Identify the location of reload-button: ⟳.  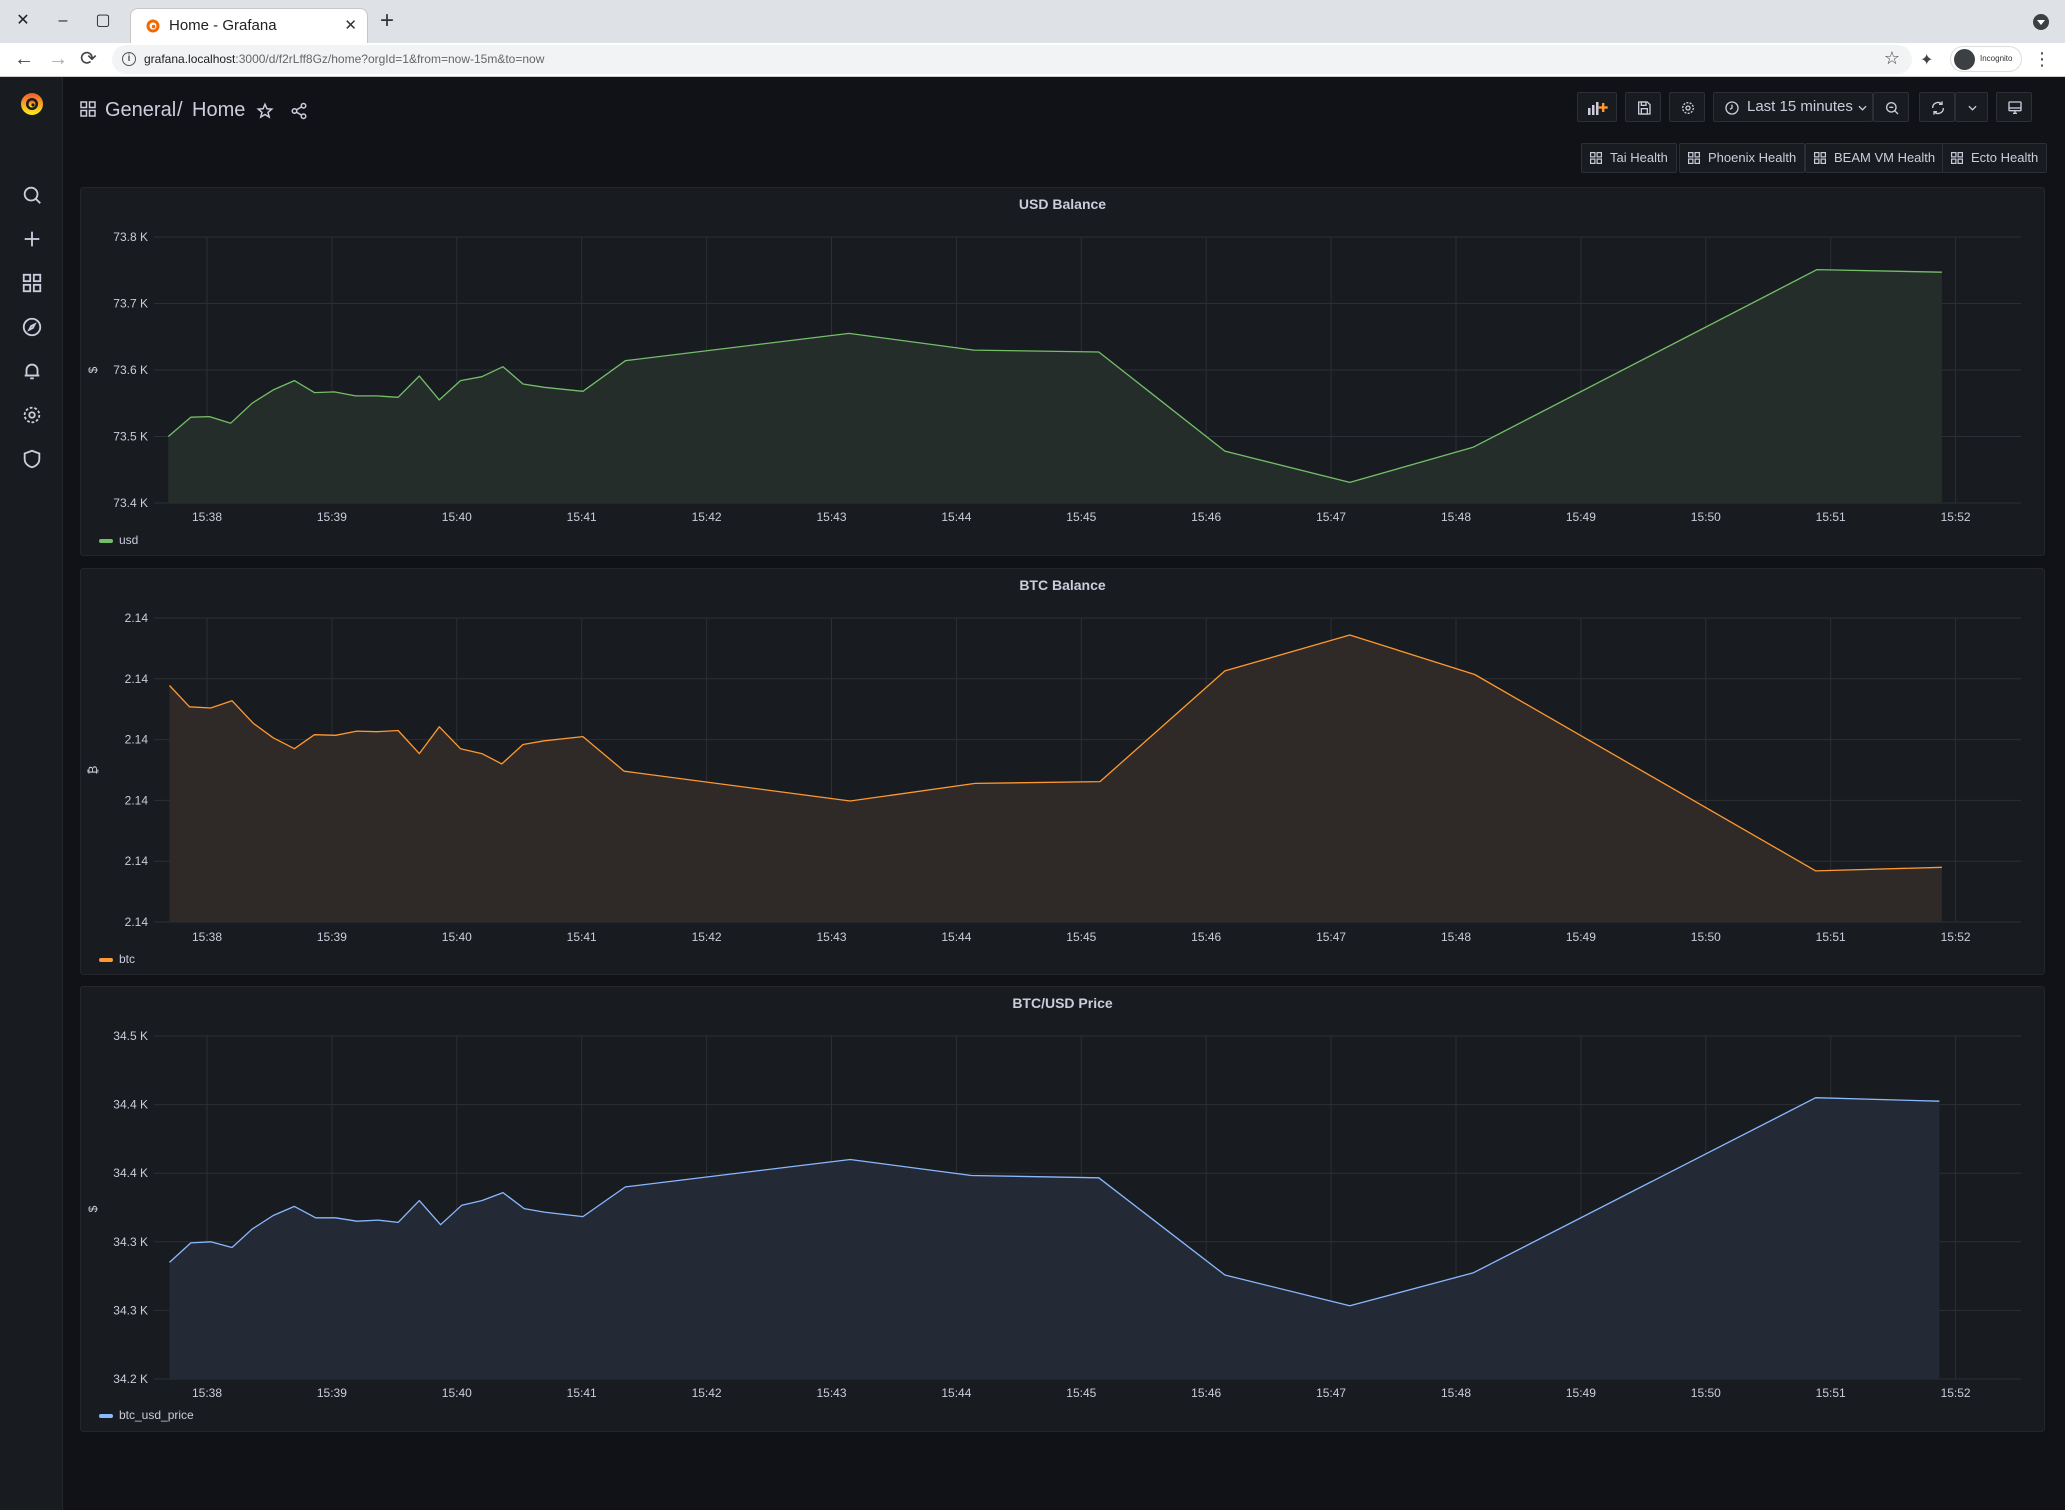
(88, 59).